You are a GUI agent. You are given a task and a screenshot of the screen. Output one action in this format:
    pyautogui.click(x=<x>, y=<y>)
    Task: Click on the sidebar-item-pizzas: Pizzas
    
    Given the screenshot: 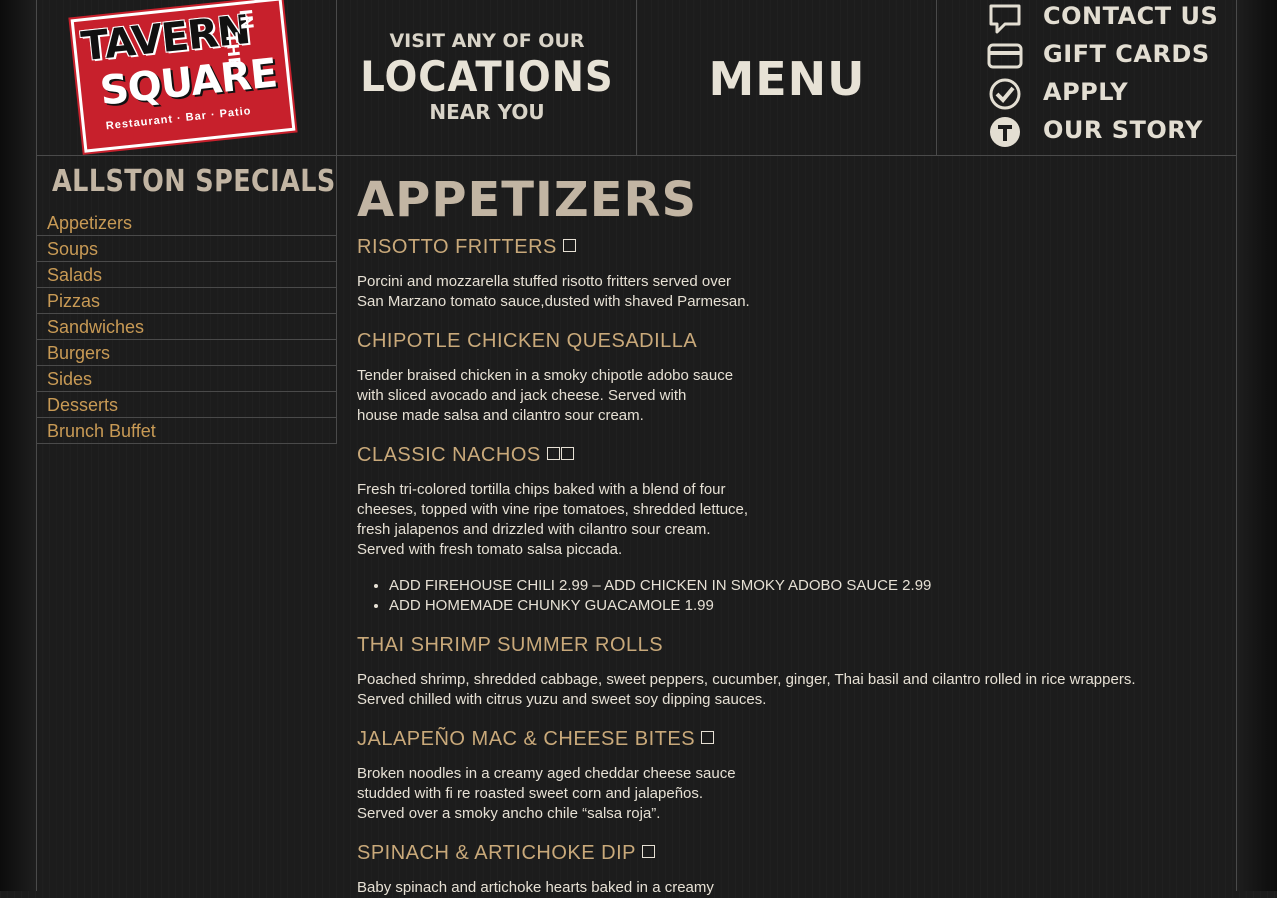 What is the action you would take?
    pyautogui.click(x=186, y=301)
    